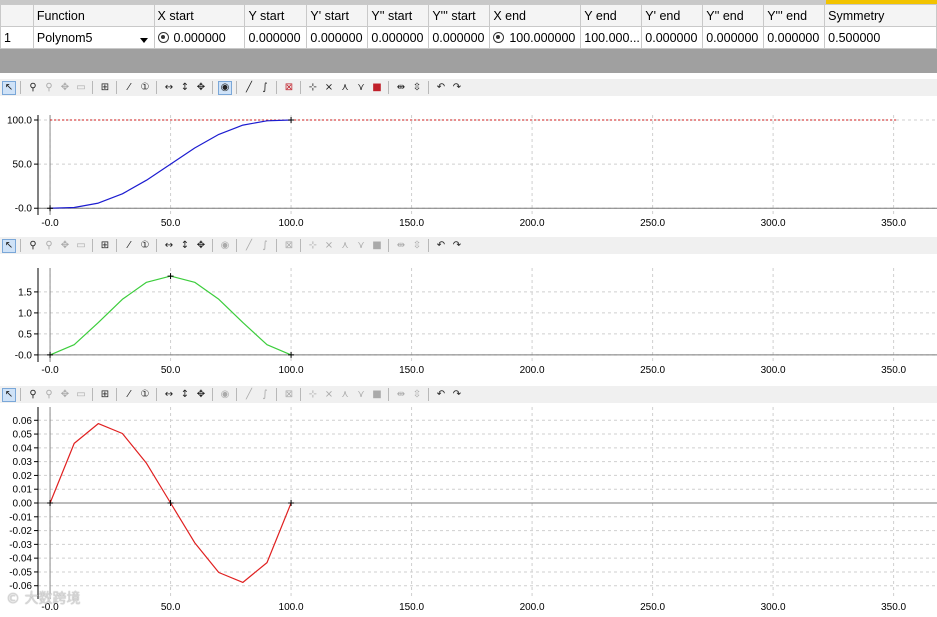 The height and width of the screenshot is (617, 937). Describe the element at coordinates (398, 37) in the screenshot. I see `y2-start-cell: 0.000000` at that location.